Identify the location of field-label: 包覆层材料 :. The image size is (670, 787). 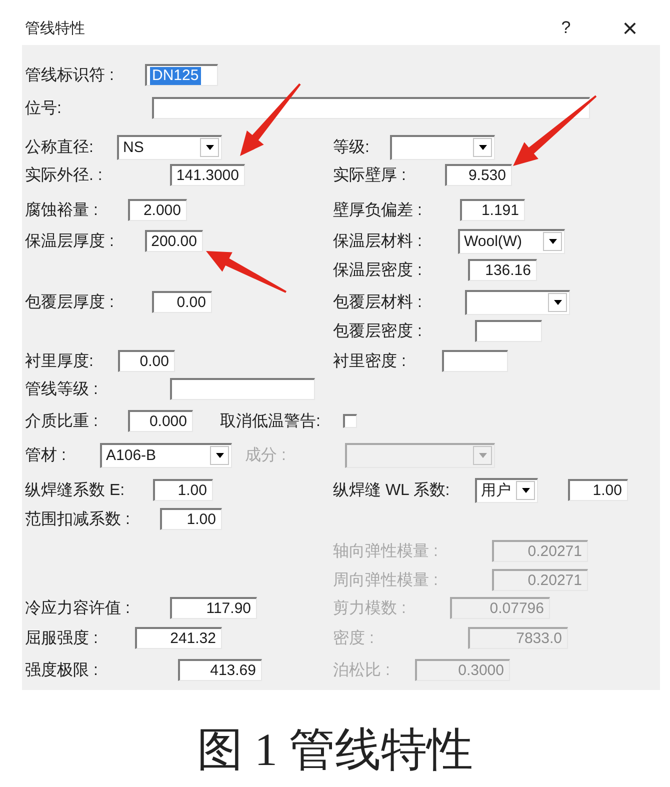
(378, 302).